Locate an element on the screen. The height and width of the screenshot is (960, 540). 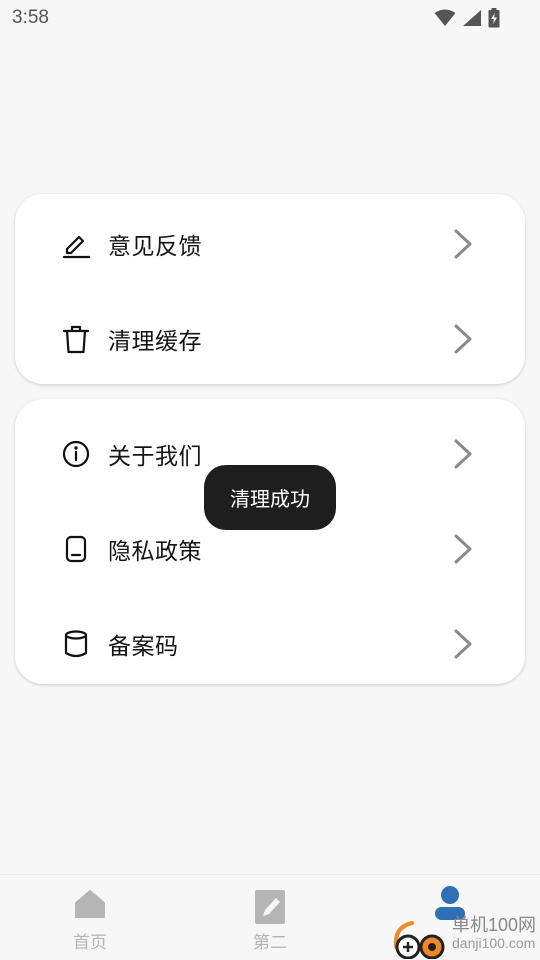
status-bar: 3:58 is located at coordinates (270, 19).